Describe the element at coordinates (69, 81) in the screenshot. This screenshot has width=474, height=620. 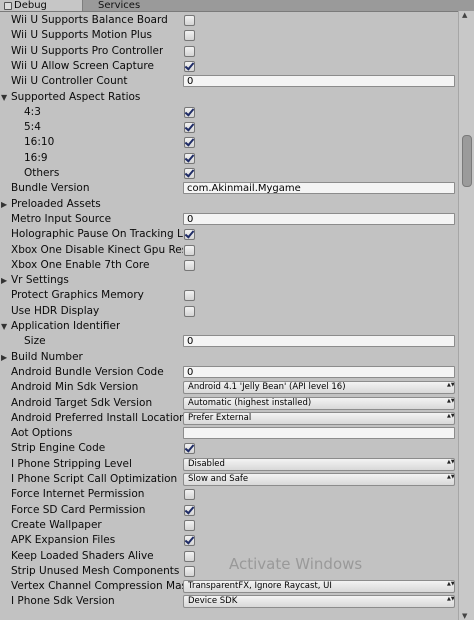
I see `property-label: Wii U Controller Count` at that location.